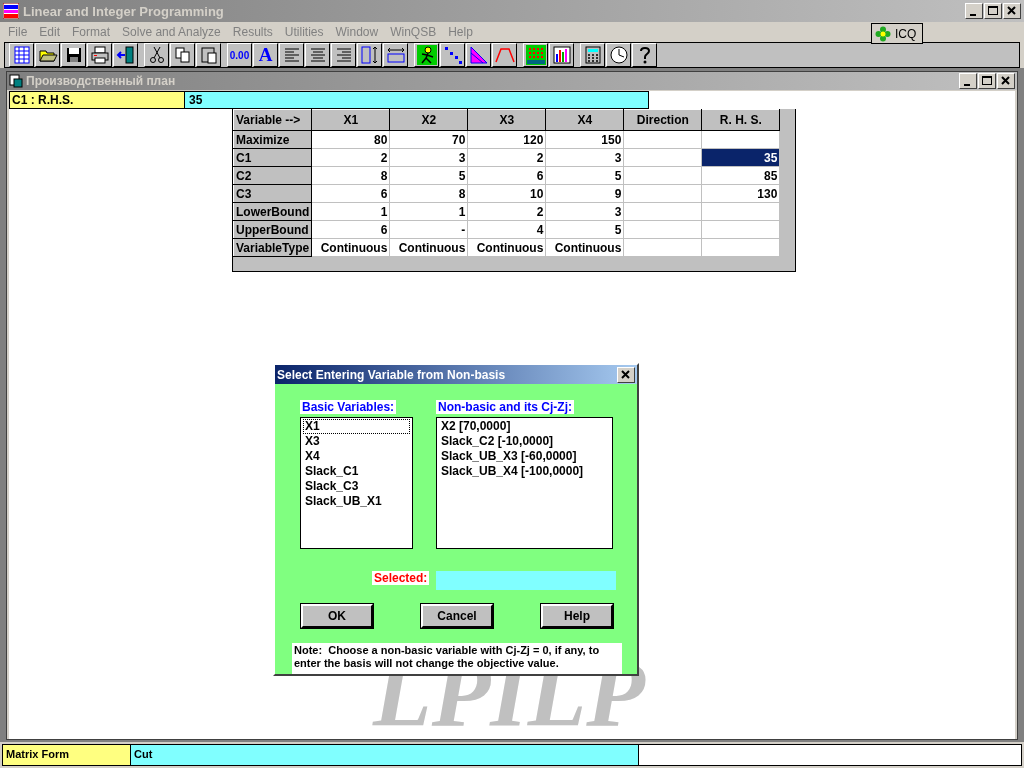  Describe the element at coordinates (740, 193) in the screenshot. I see `table-cell: 130` at that location.